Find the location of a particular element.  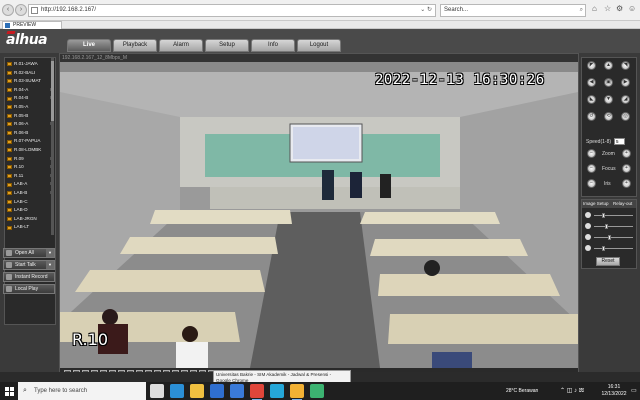

camera-list-item: R.04-AM is located at coordinates (30, 90).